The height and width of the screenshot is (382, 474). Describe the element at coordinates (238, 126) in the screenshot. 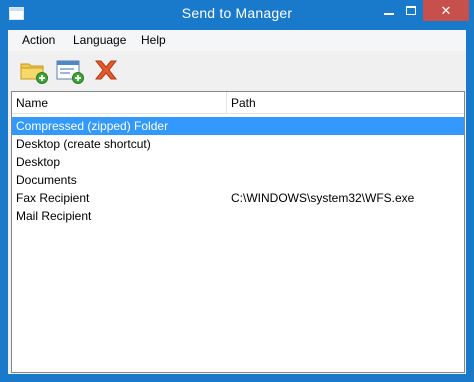

I see `list-row: Compressed (zipped) Folder` at that location.